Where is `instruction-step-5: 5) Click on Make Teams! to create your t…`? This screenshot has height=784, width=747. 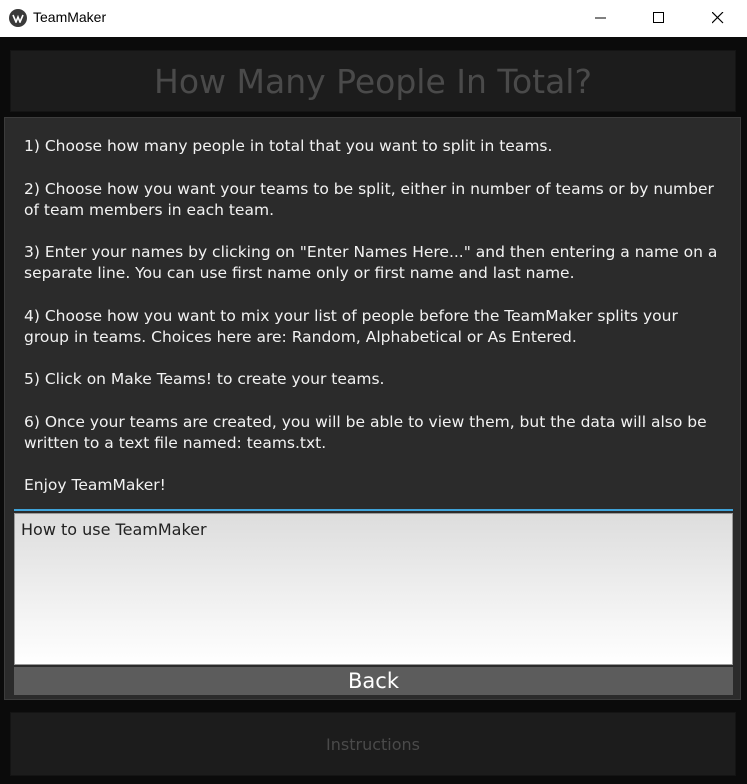 instruction-step-5: 5) Click on Make Teams! to create your t… is located at coordinates (204, 379).